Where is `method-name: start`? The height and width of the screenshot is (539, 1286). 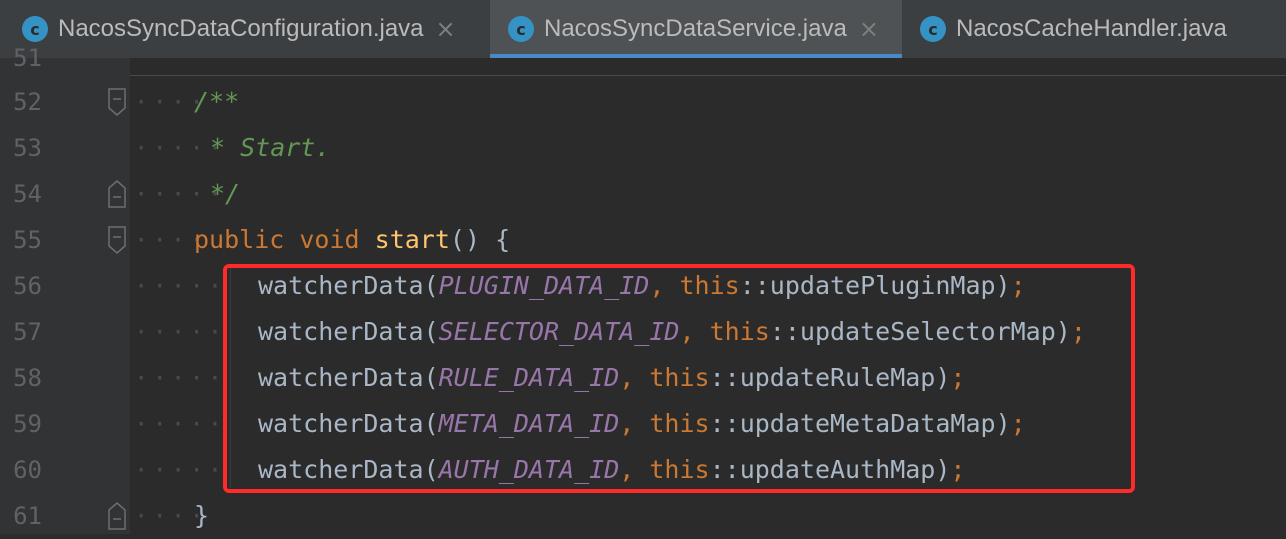 method-name: start is located at coordinates (412, 239).